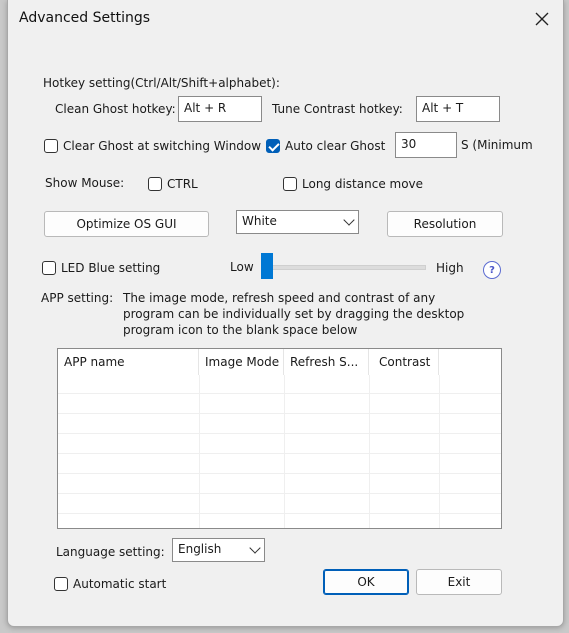 The width and height of the screenshot is (569, 633). I want to click on language-select-value: English, so click(200, 549).